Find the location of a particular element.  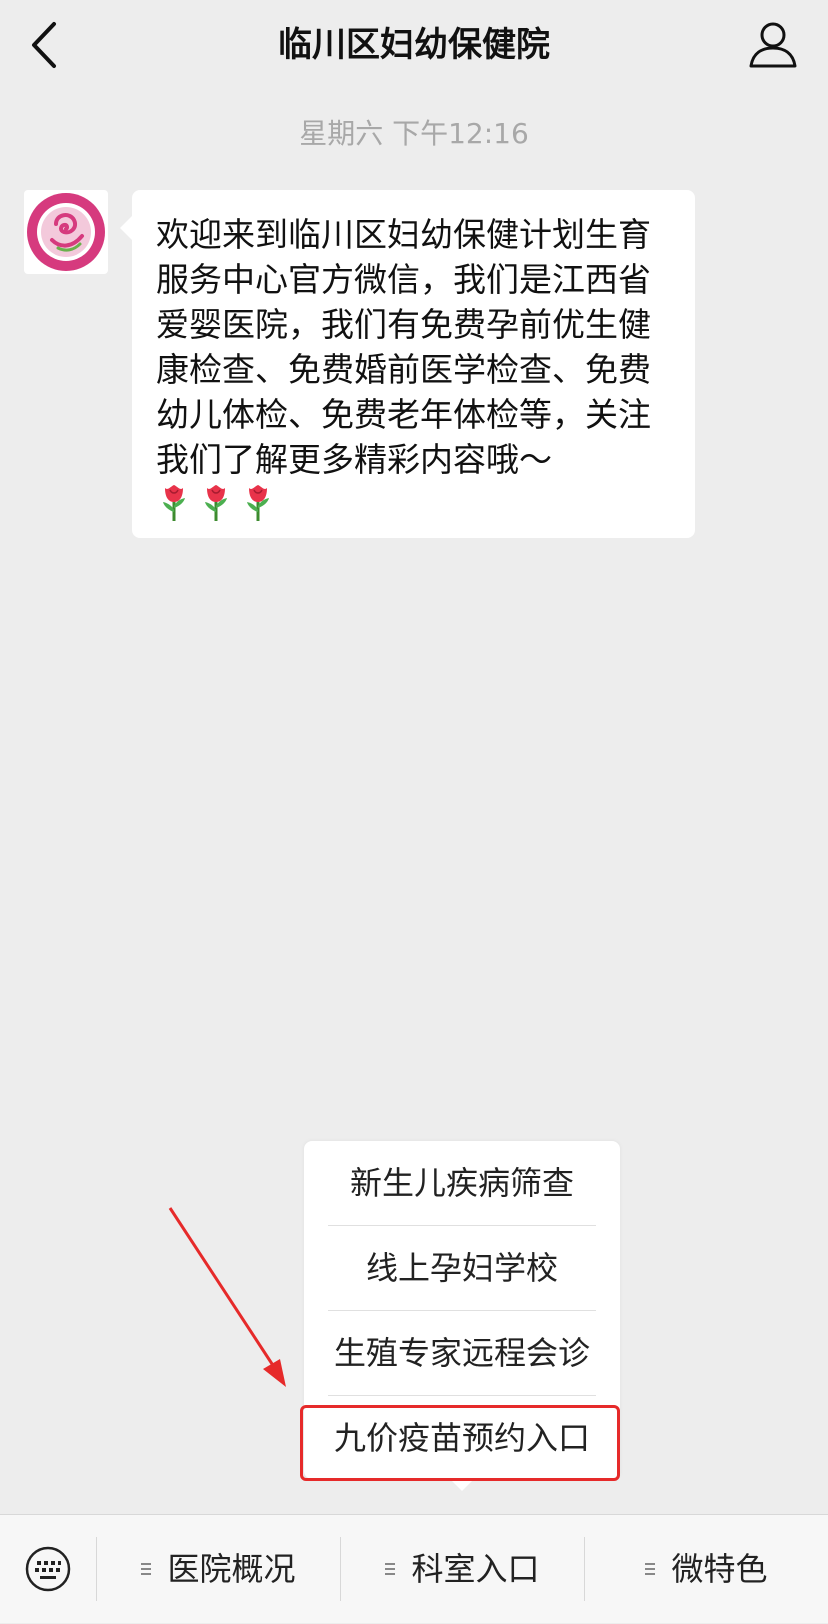

menu-item-hpv9-vaccine-booking: 九价疫苗预约入口 is located at coordinates (462, 1438).